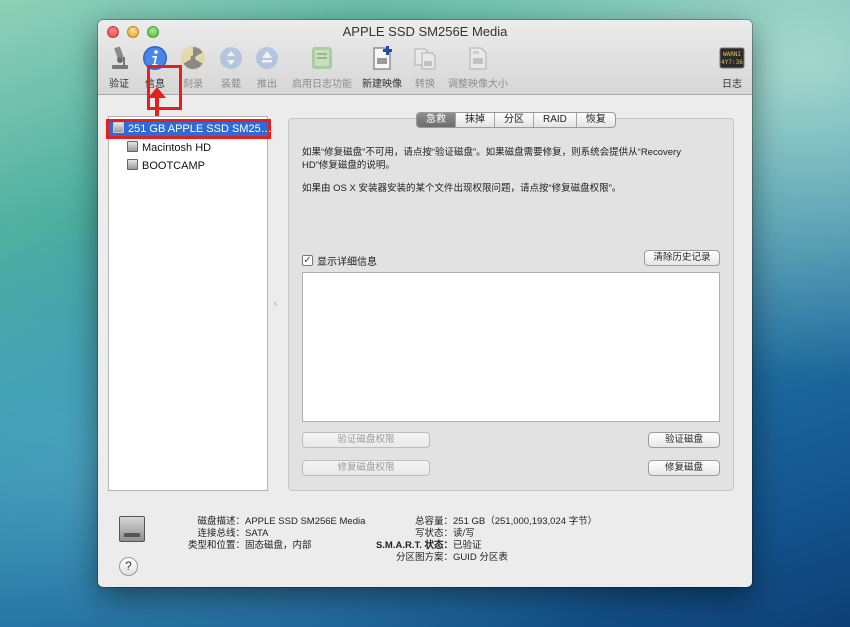  I want to click on log-label: 日志, so click(732, 84).